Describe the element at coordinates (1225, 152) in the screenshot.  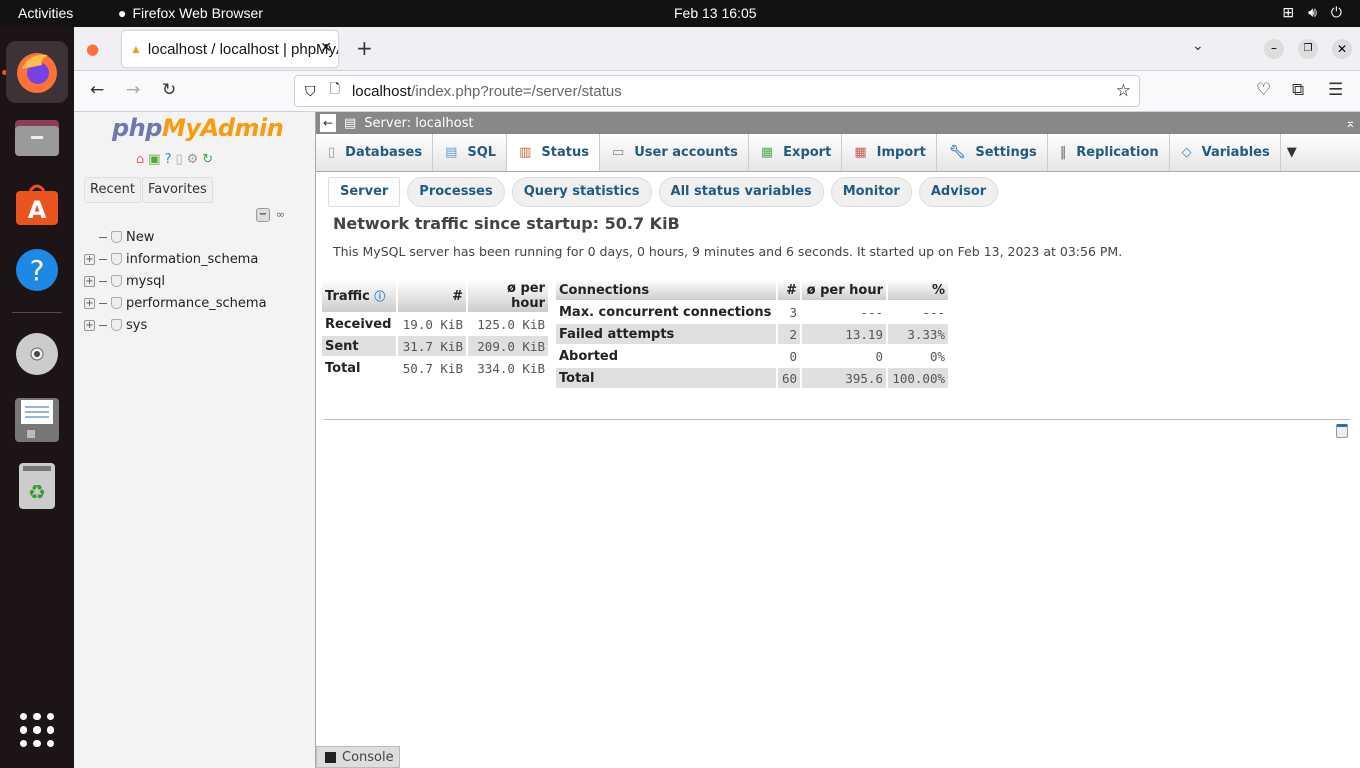
I see `tab-variables: ◇ Variables` at that location.